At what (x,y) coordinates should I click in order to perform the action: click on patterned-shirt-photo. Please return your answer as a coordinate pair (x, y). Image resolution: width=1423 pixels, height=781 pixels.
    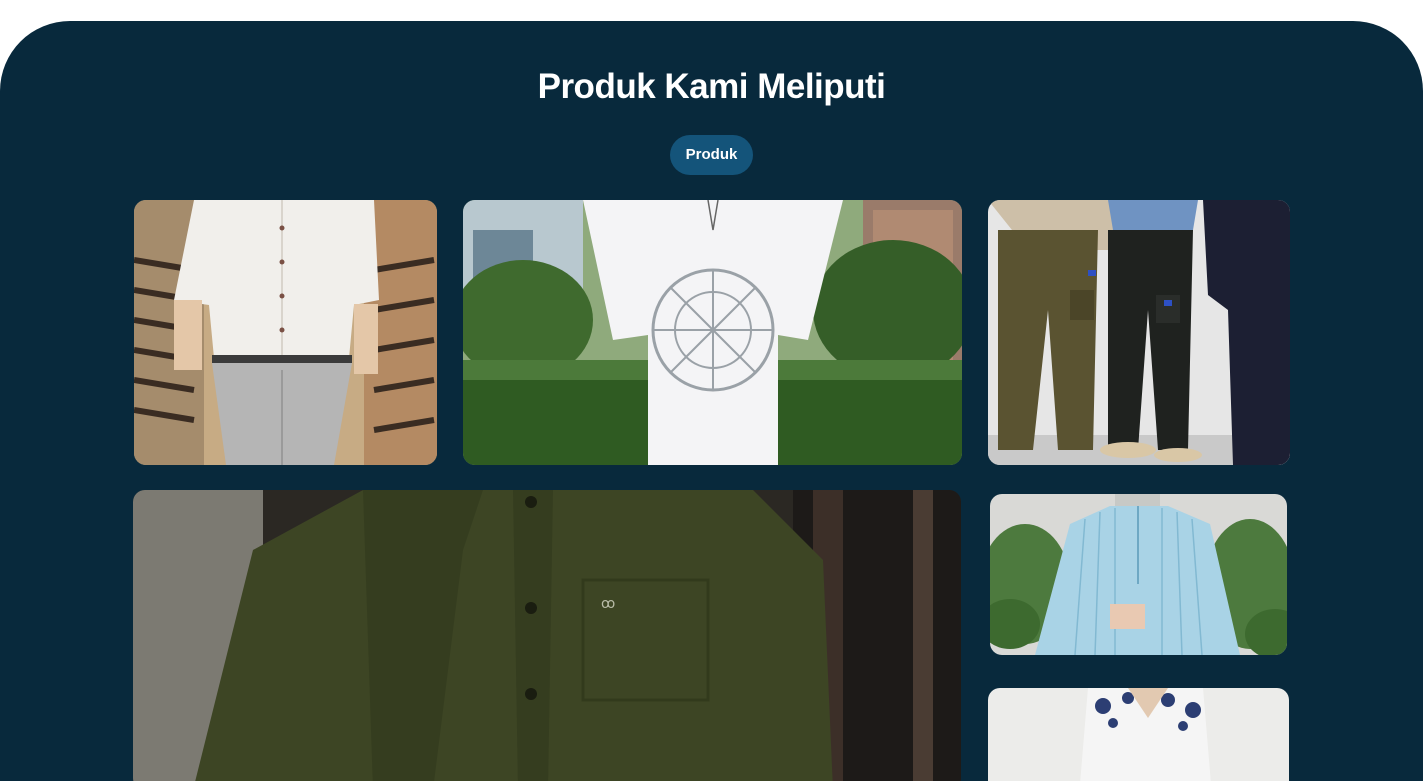
    Looking at the image, I should click on (1138, 734).